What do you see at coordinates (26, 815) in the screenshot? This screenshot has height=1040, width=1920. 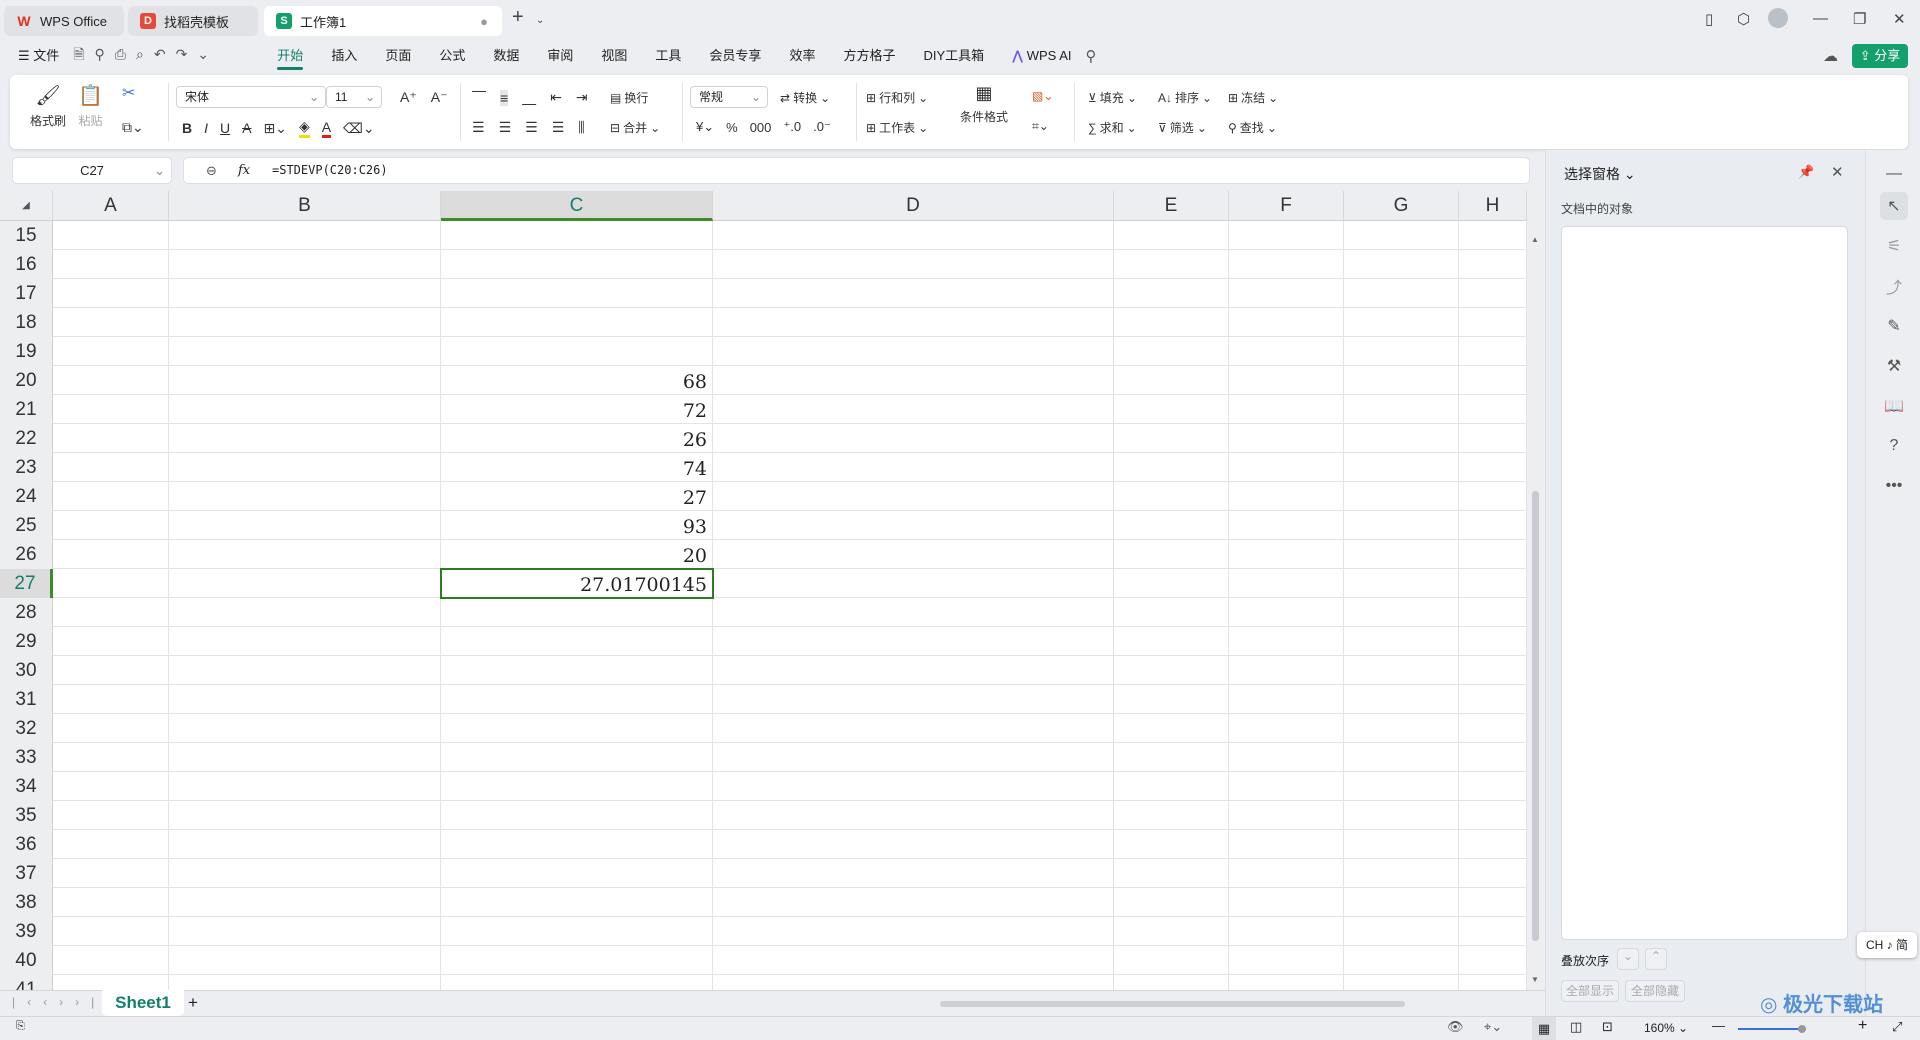 I see `row-header: 35` at bounding box center [26, 815].